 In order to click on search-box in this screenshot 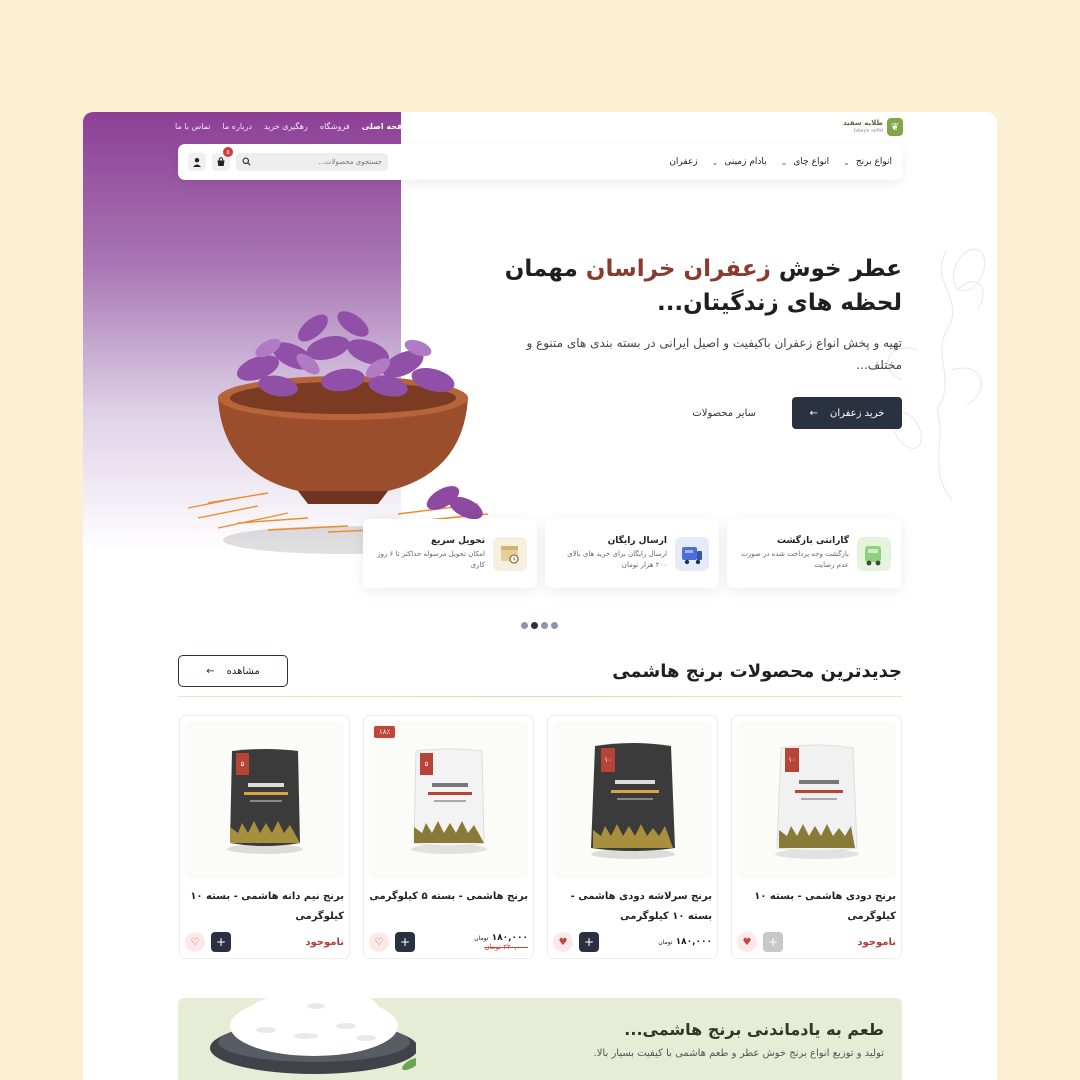, I will do `click(312, 162)`.